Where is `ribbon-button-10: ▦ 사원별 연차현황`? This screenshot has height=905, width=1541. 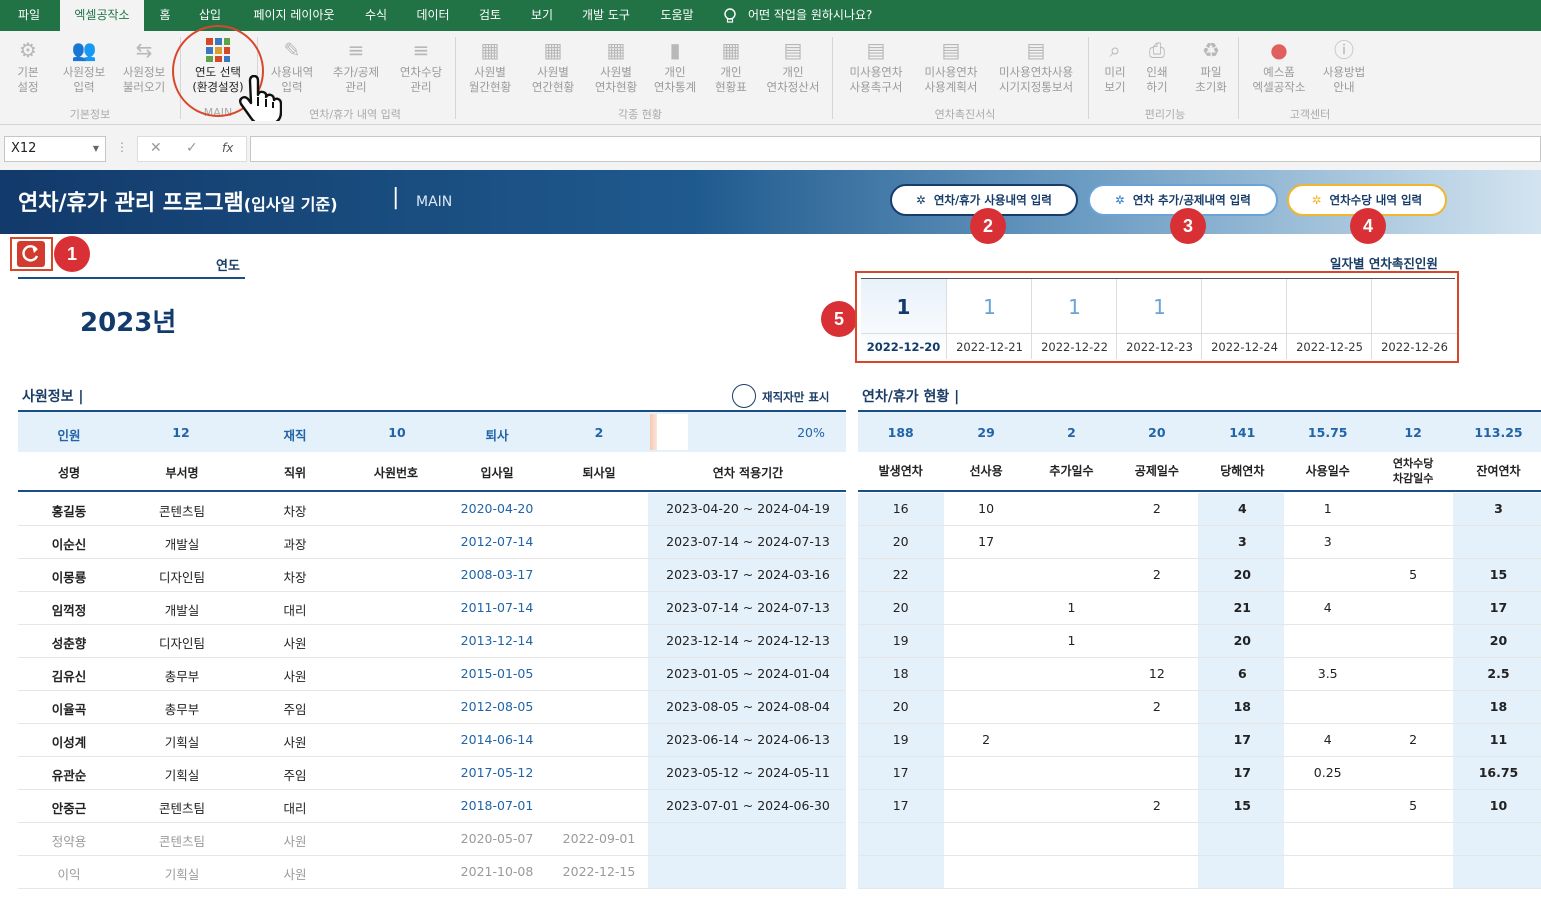 ribbon-button-10: ▦ 사원별 연차현황 is located at coordinates (616, 66).